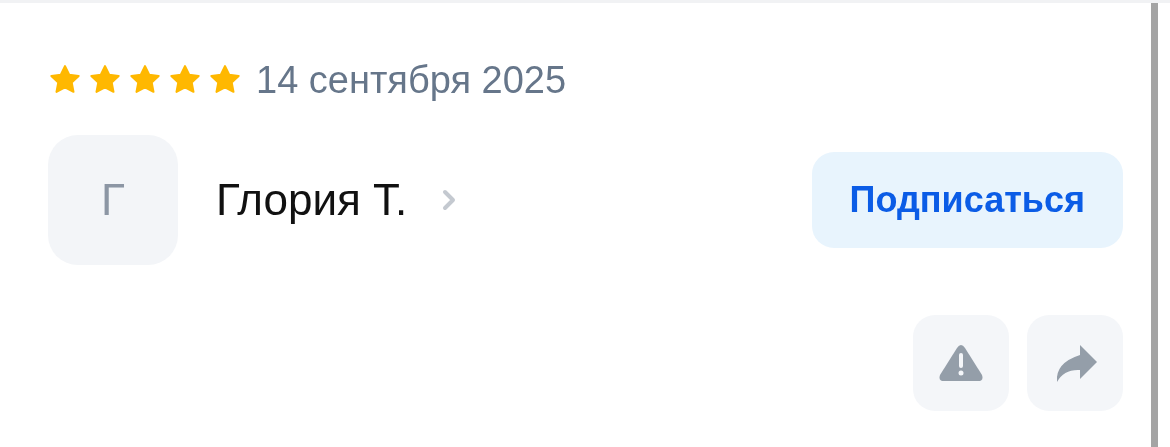 The height and width of the screenshot is (447, 1170). I want to click on report-button, so click(961, 363).